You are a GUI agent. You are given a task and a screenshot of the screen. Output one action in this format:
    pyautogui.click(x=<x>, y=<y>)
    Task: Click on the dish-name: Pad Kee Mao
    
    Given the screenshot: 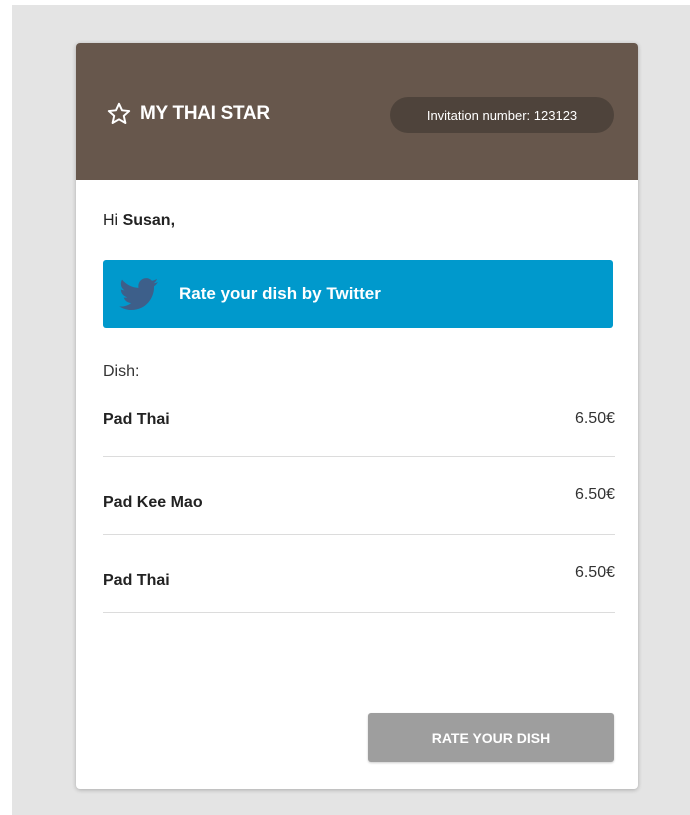 What is the action you would take?
    pyautogui.click(x=153, y=502)
    